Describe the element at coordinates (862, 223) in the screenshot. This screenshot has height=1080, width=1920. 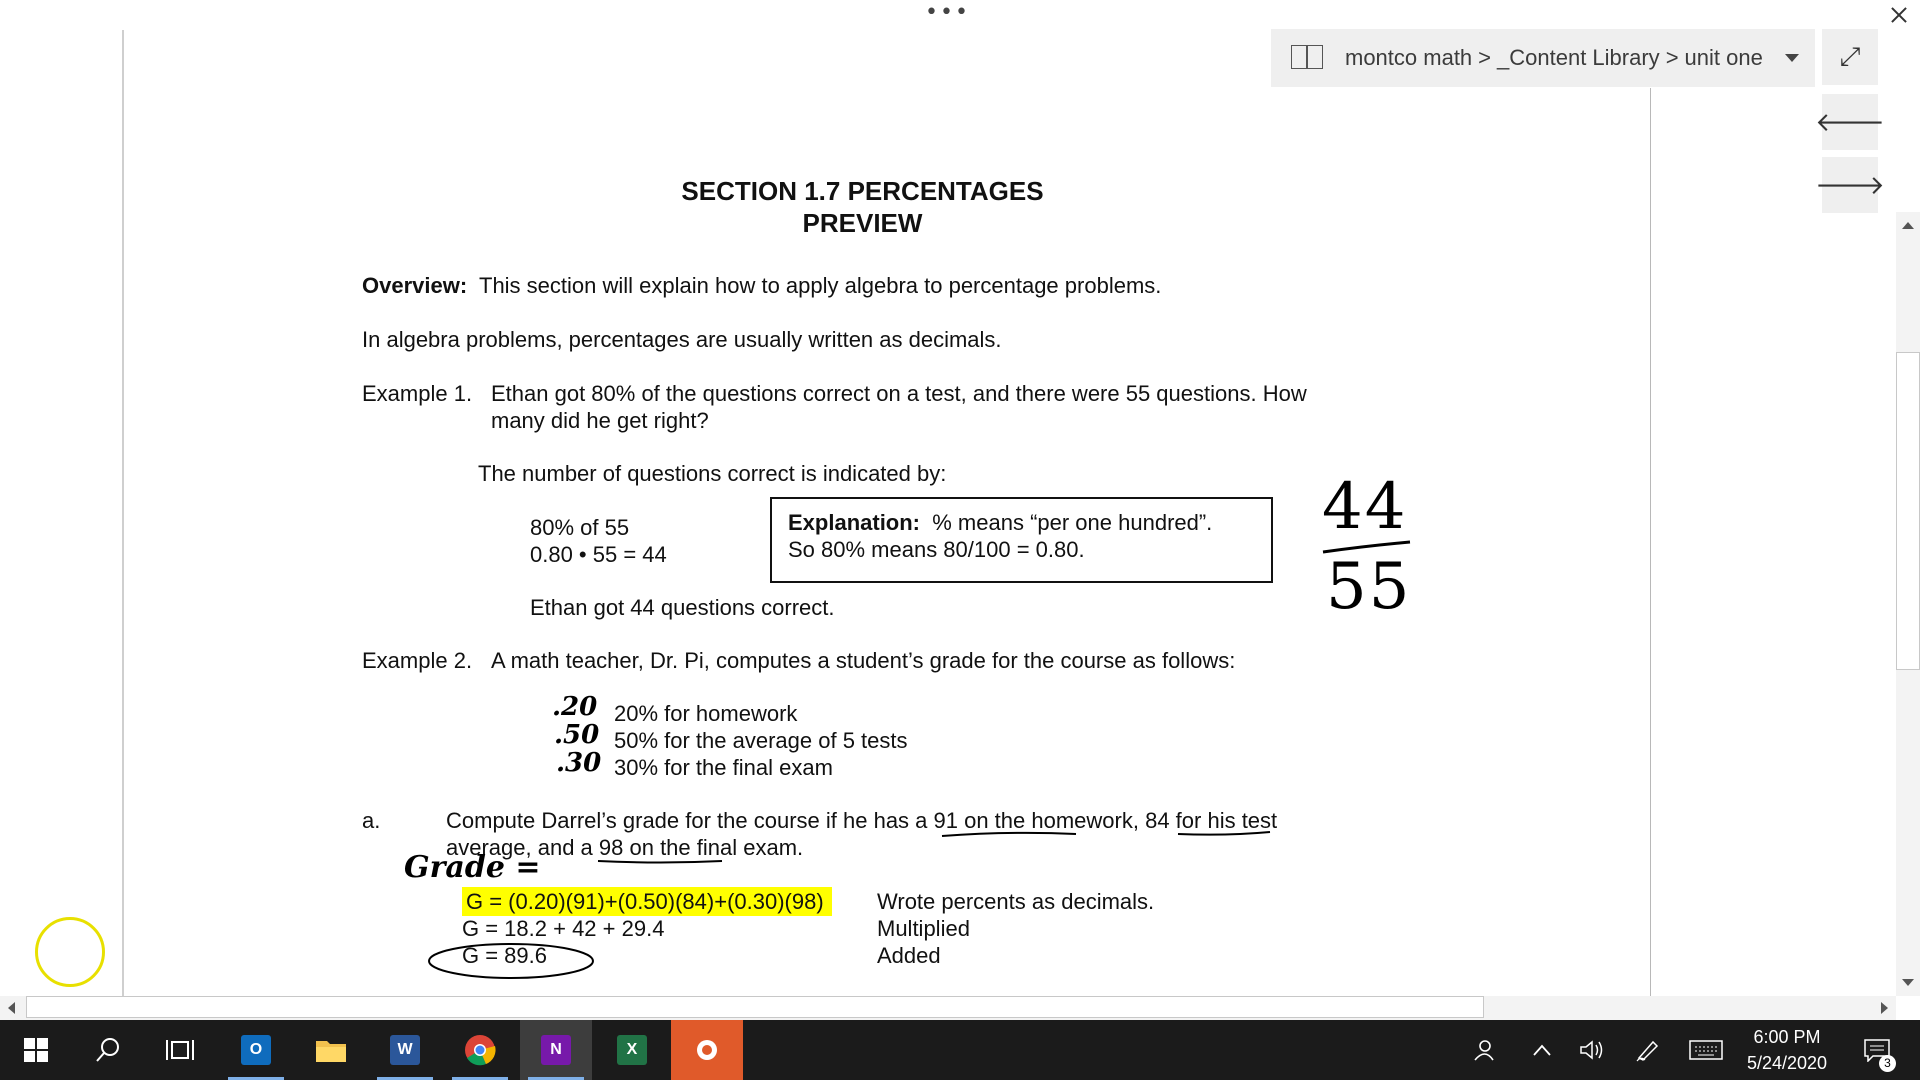
I see `section-subtitle: PREVIEW` at that location.